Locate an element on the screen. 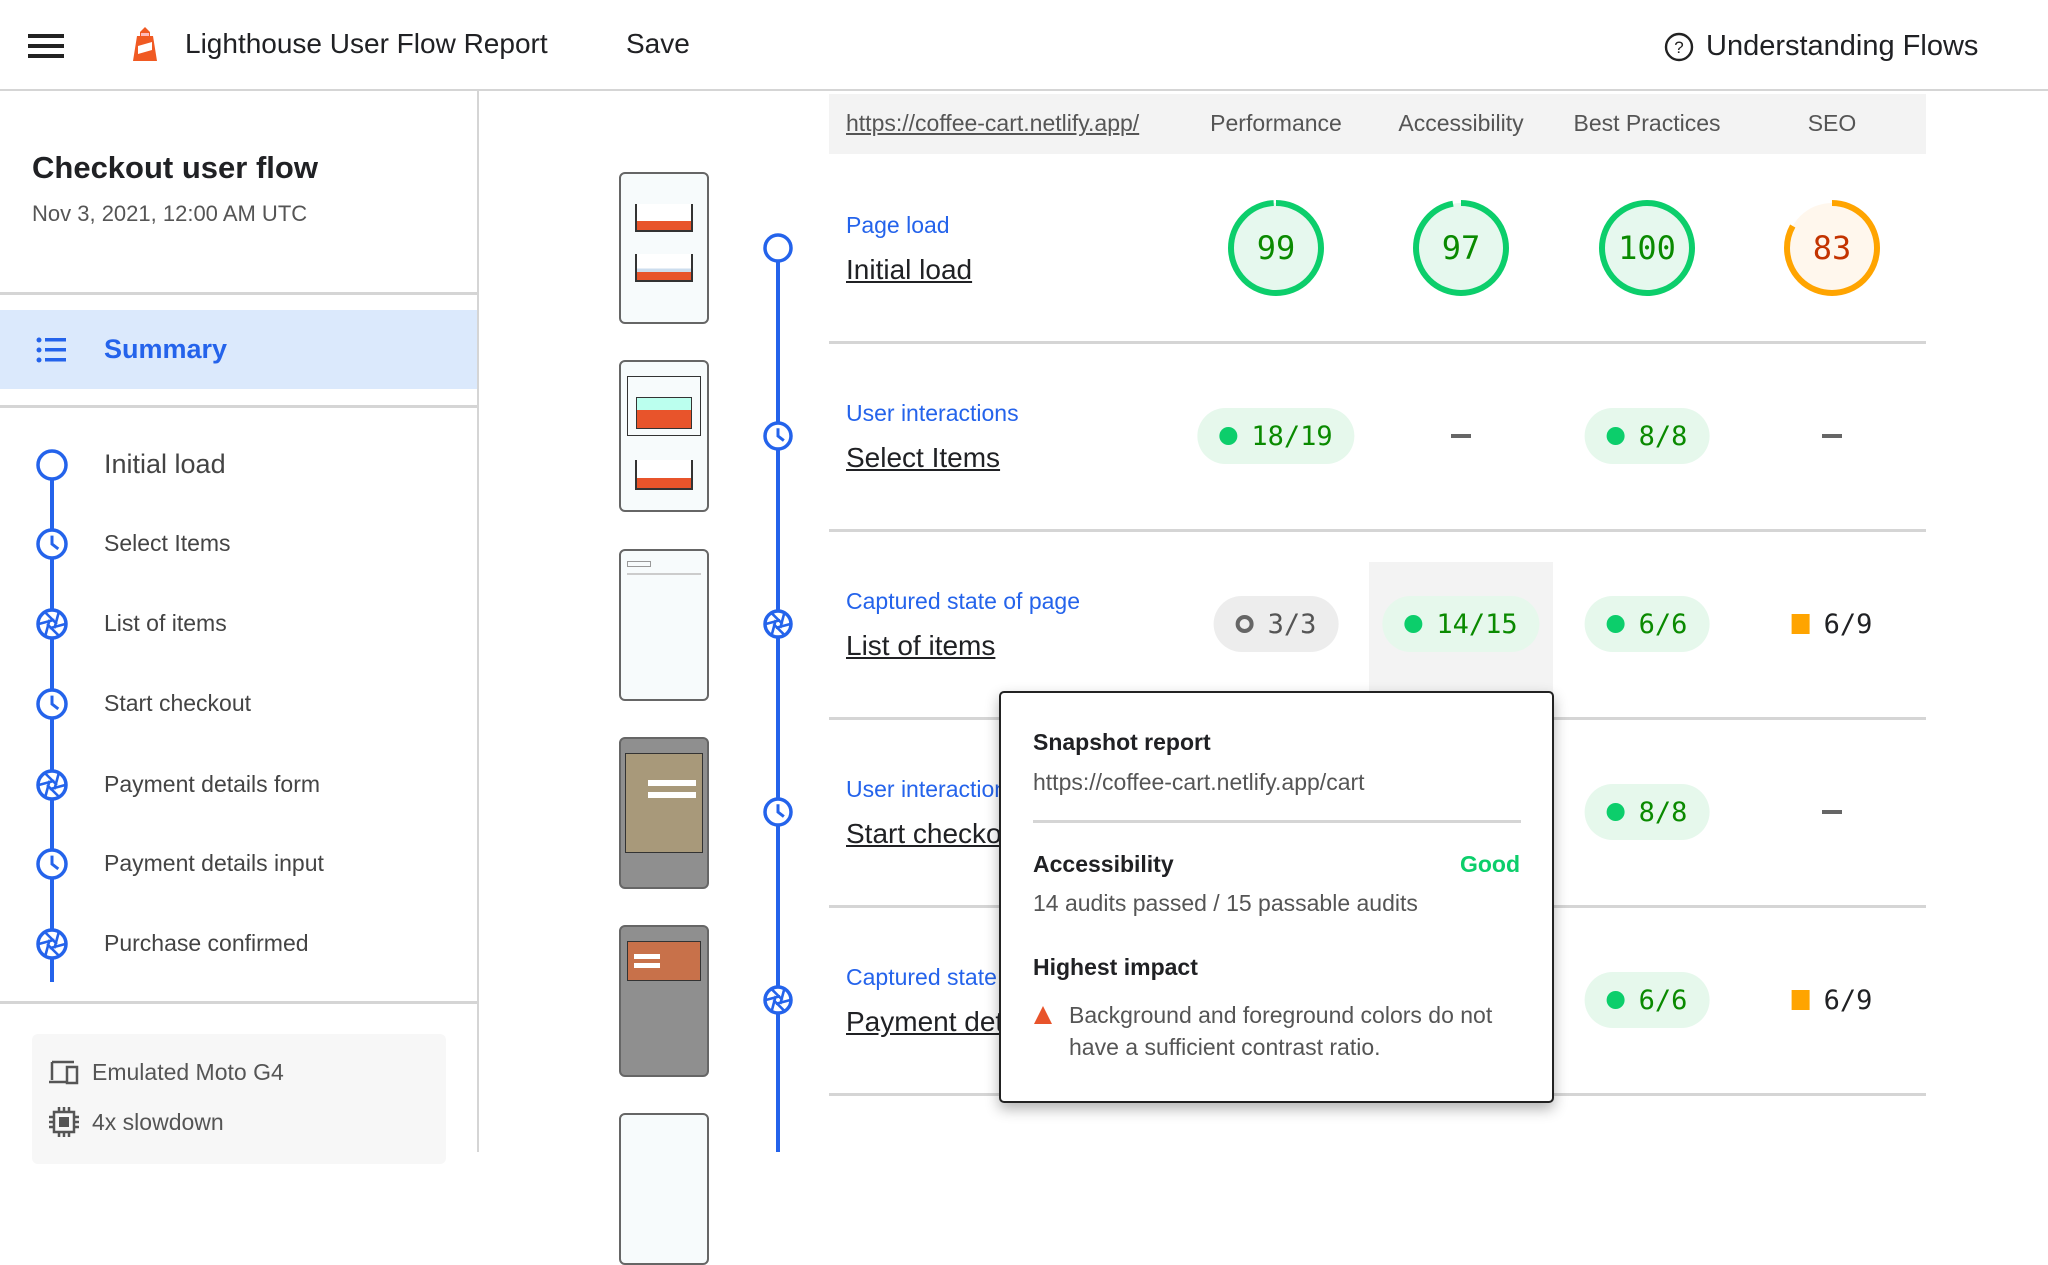 Image resolution: width=2048 pixels, height=1265 pixels. no-score-dash is located at coordinates (1832, 436).